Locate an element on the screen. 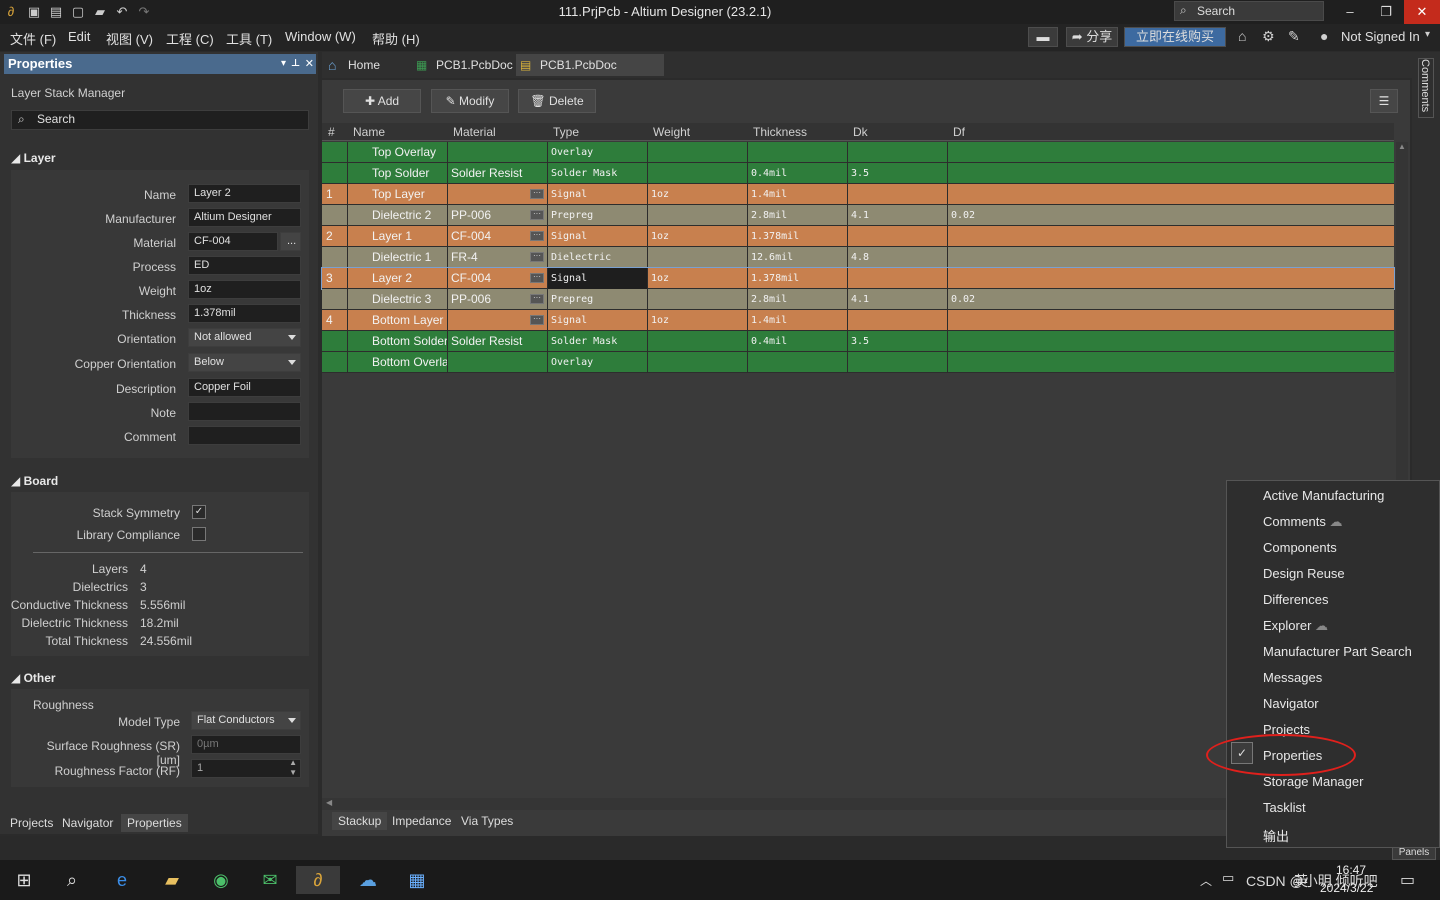 The image size is (1440, 900). field-input: Altium Designer is located at coordinates (244, 217).